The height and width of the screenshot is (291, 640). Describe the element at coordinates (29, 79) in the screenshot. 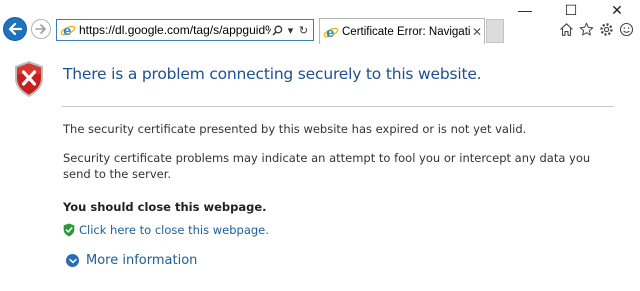

I see `security-shield-error-icon` at that location.